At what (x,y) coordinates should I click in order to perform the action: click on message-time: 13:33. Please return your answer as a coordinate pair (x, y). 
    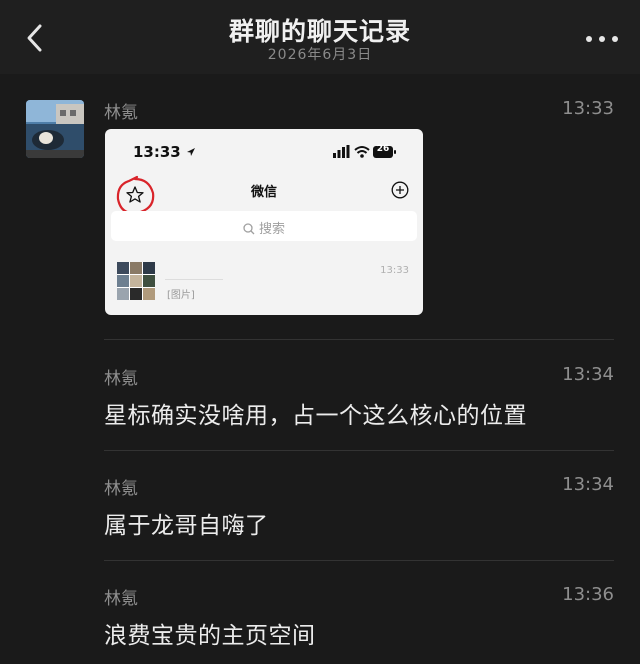
    Looking at the image, I should click on (588, 108).